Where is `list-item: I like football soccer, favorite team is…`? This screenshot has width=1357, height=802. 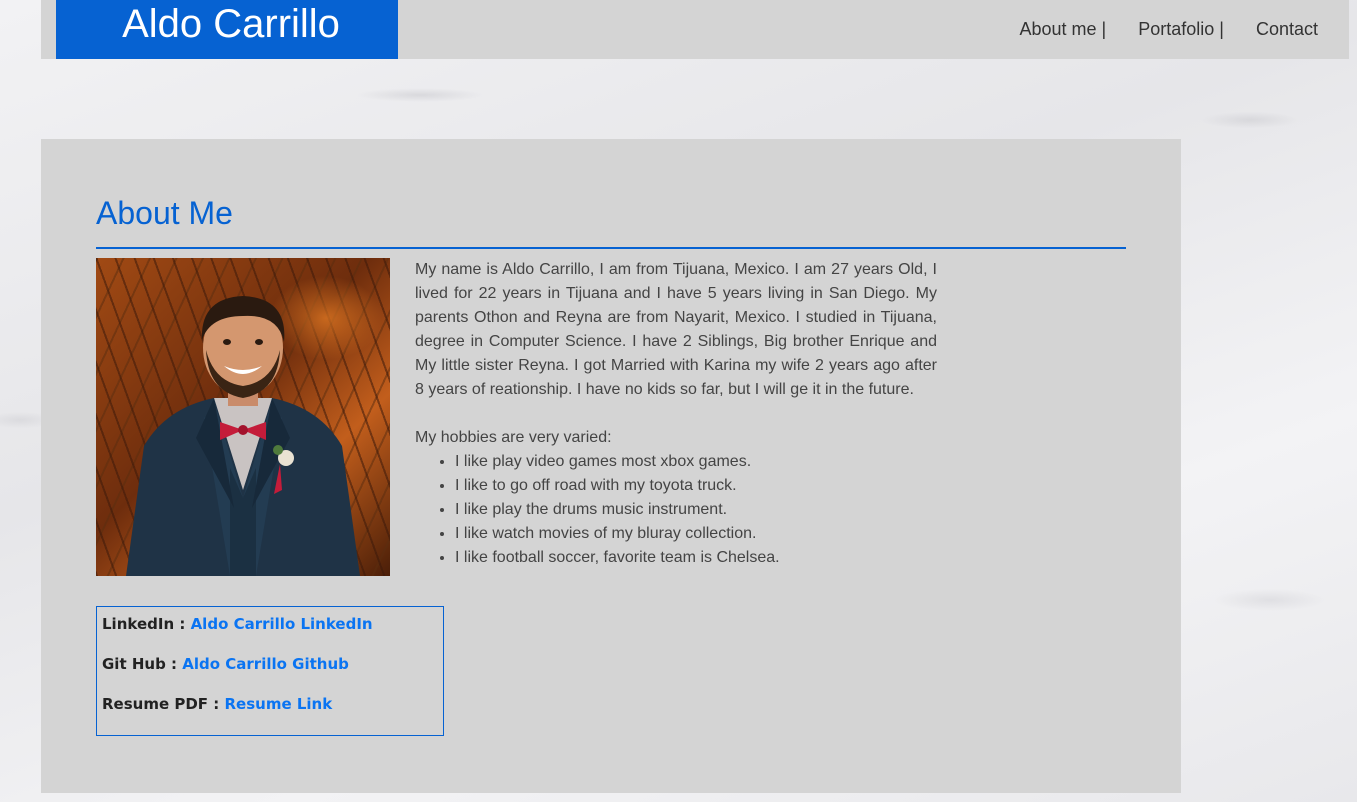 list-item: I like football soccer, favorite team is… is located at coordinates (696, 558).